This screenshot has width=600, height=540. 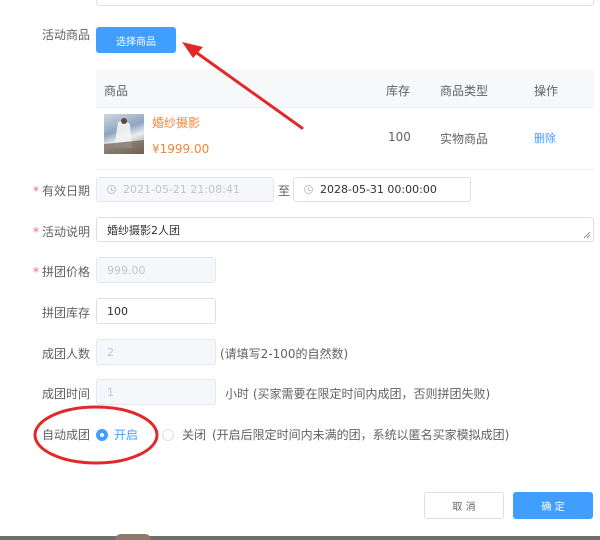 What do you see at coordinates (382, 189) in the screenshot?
I see `end-date-input: 2028-05-31 00:00:00` at bounding box center [382, 189].